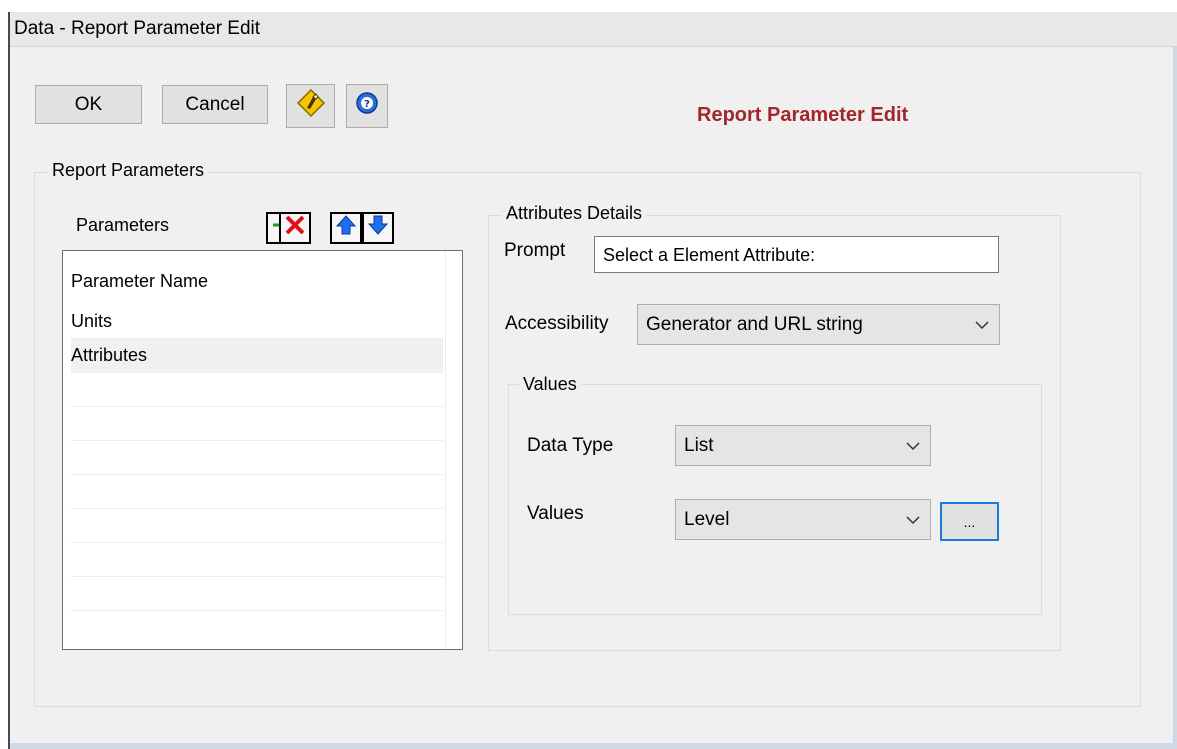 This screenshot has height=749, width=1177. I want to click on list-column-divider, so click(445, 450).